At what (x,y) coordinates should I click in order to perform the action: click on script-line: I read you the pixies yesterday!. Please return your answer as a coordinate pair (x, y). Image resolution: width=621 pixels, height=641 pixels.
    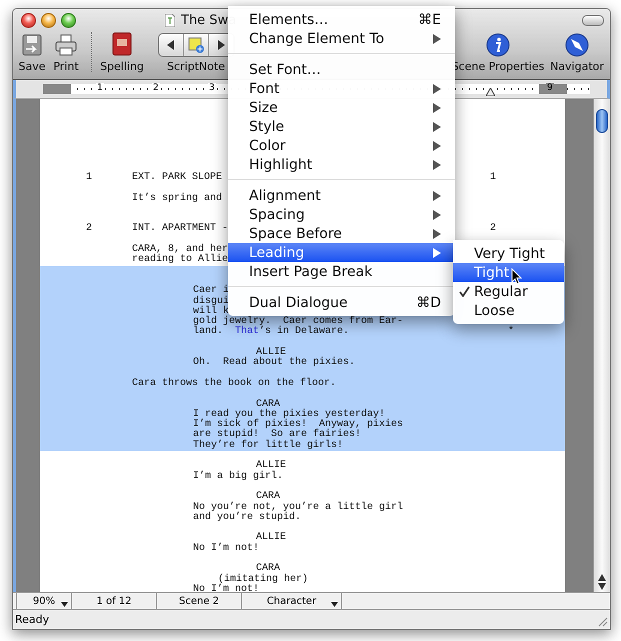
    Looking at the image, I should click on (289, 415).